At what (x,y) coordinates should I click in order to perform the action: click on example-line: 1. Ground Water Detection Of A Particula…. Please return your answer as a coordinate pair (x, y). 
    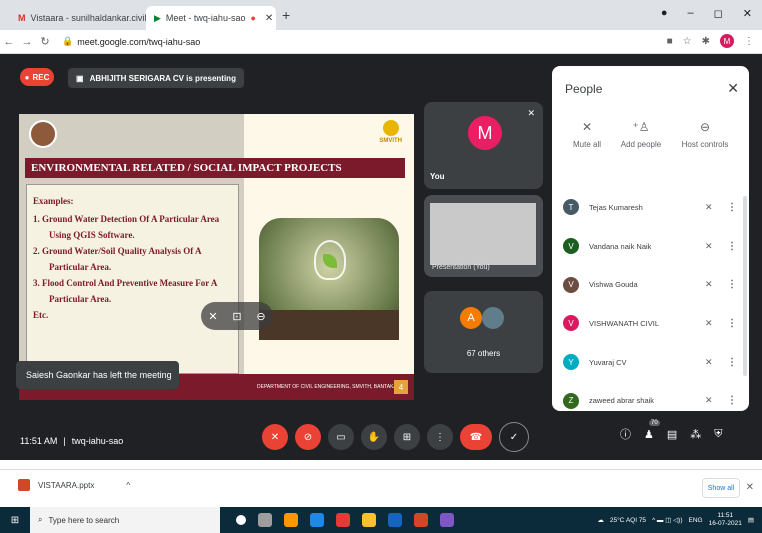
    Looking at the image, I should click on (126, 219).